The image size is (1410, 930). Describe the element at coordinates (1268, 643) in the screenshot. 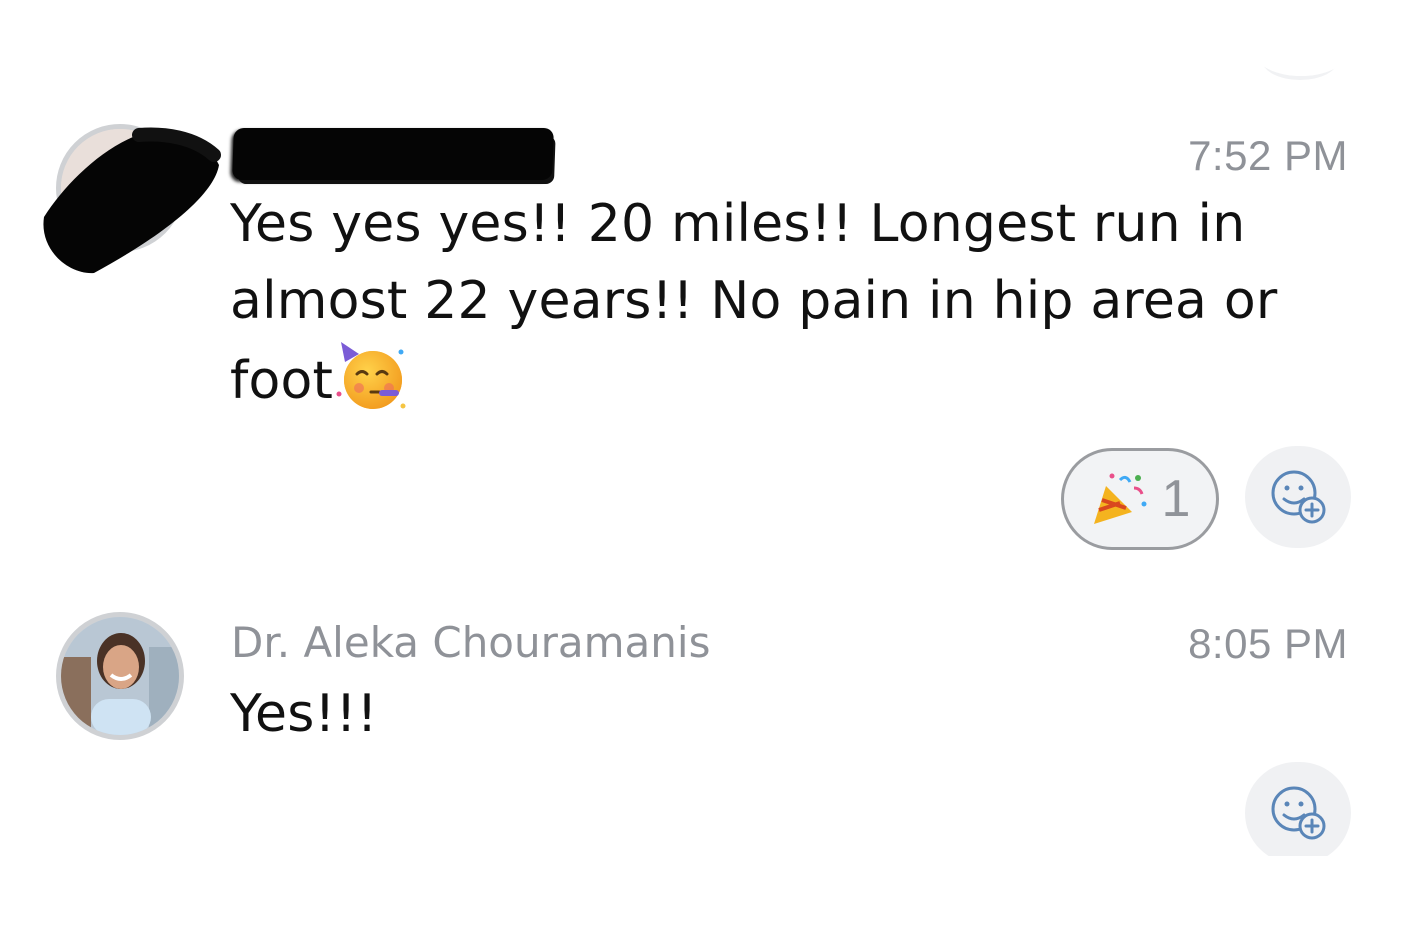

I see `message-timestamp: 8:05 PM` at that location.